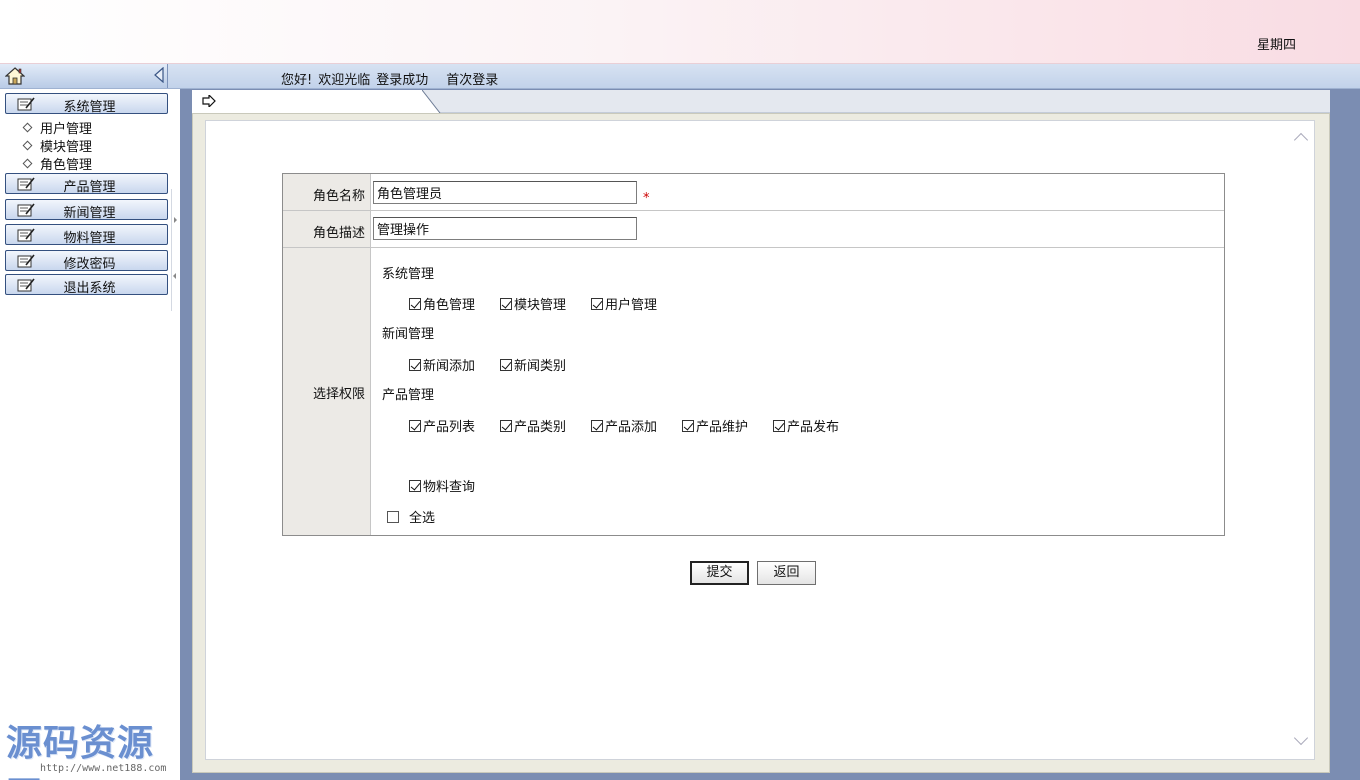  What do you see at coordinates (89, 264) in the screenshot?
I see `menu-label: 修改密码` at bounding box center [89, 264].